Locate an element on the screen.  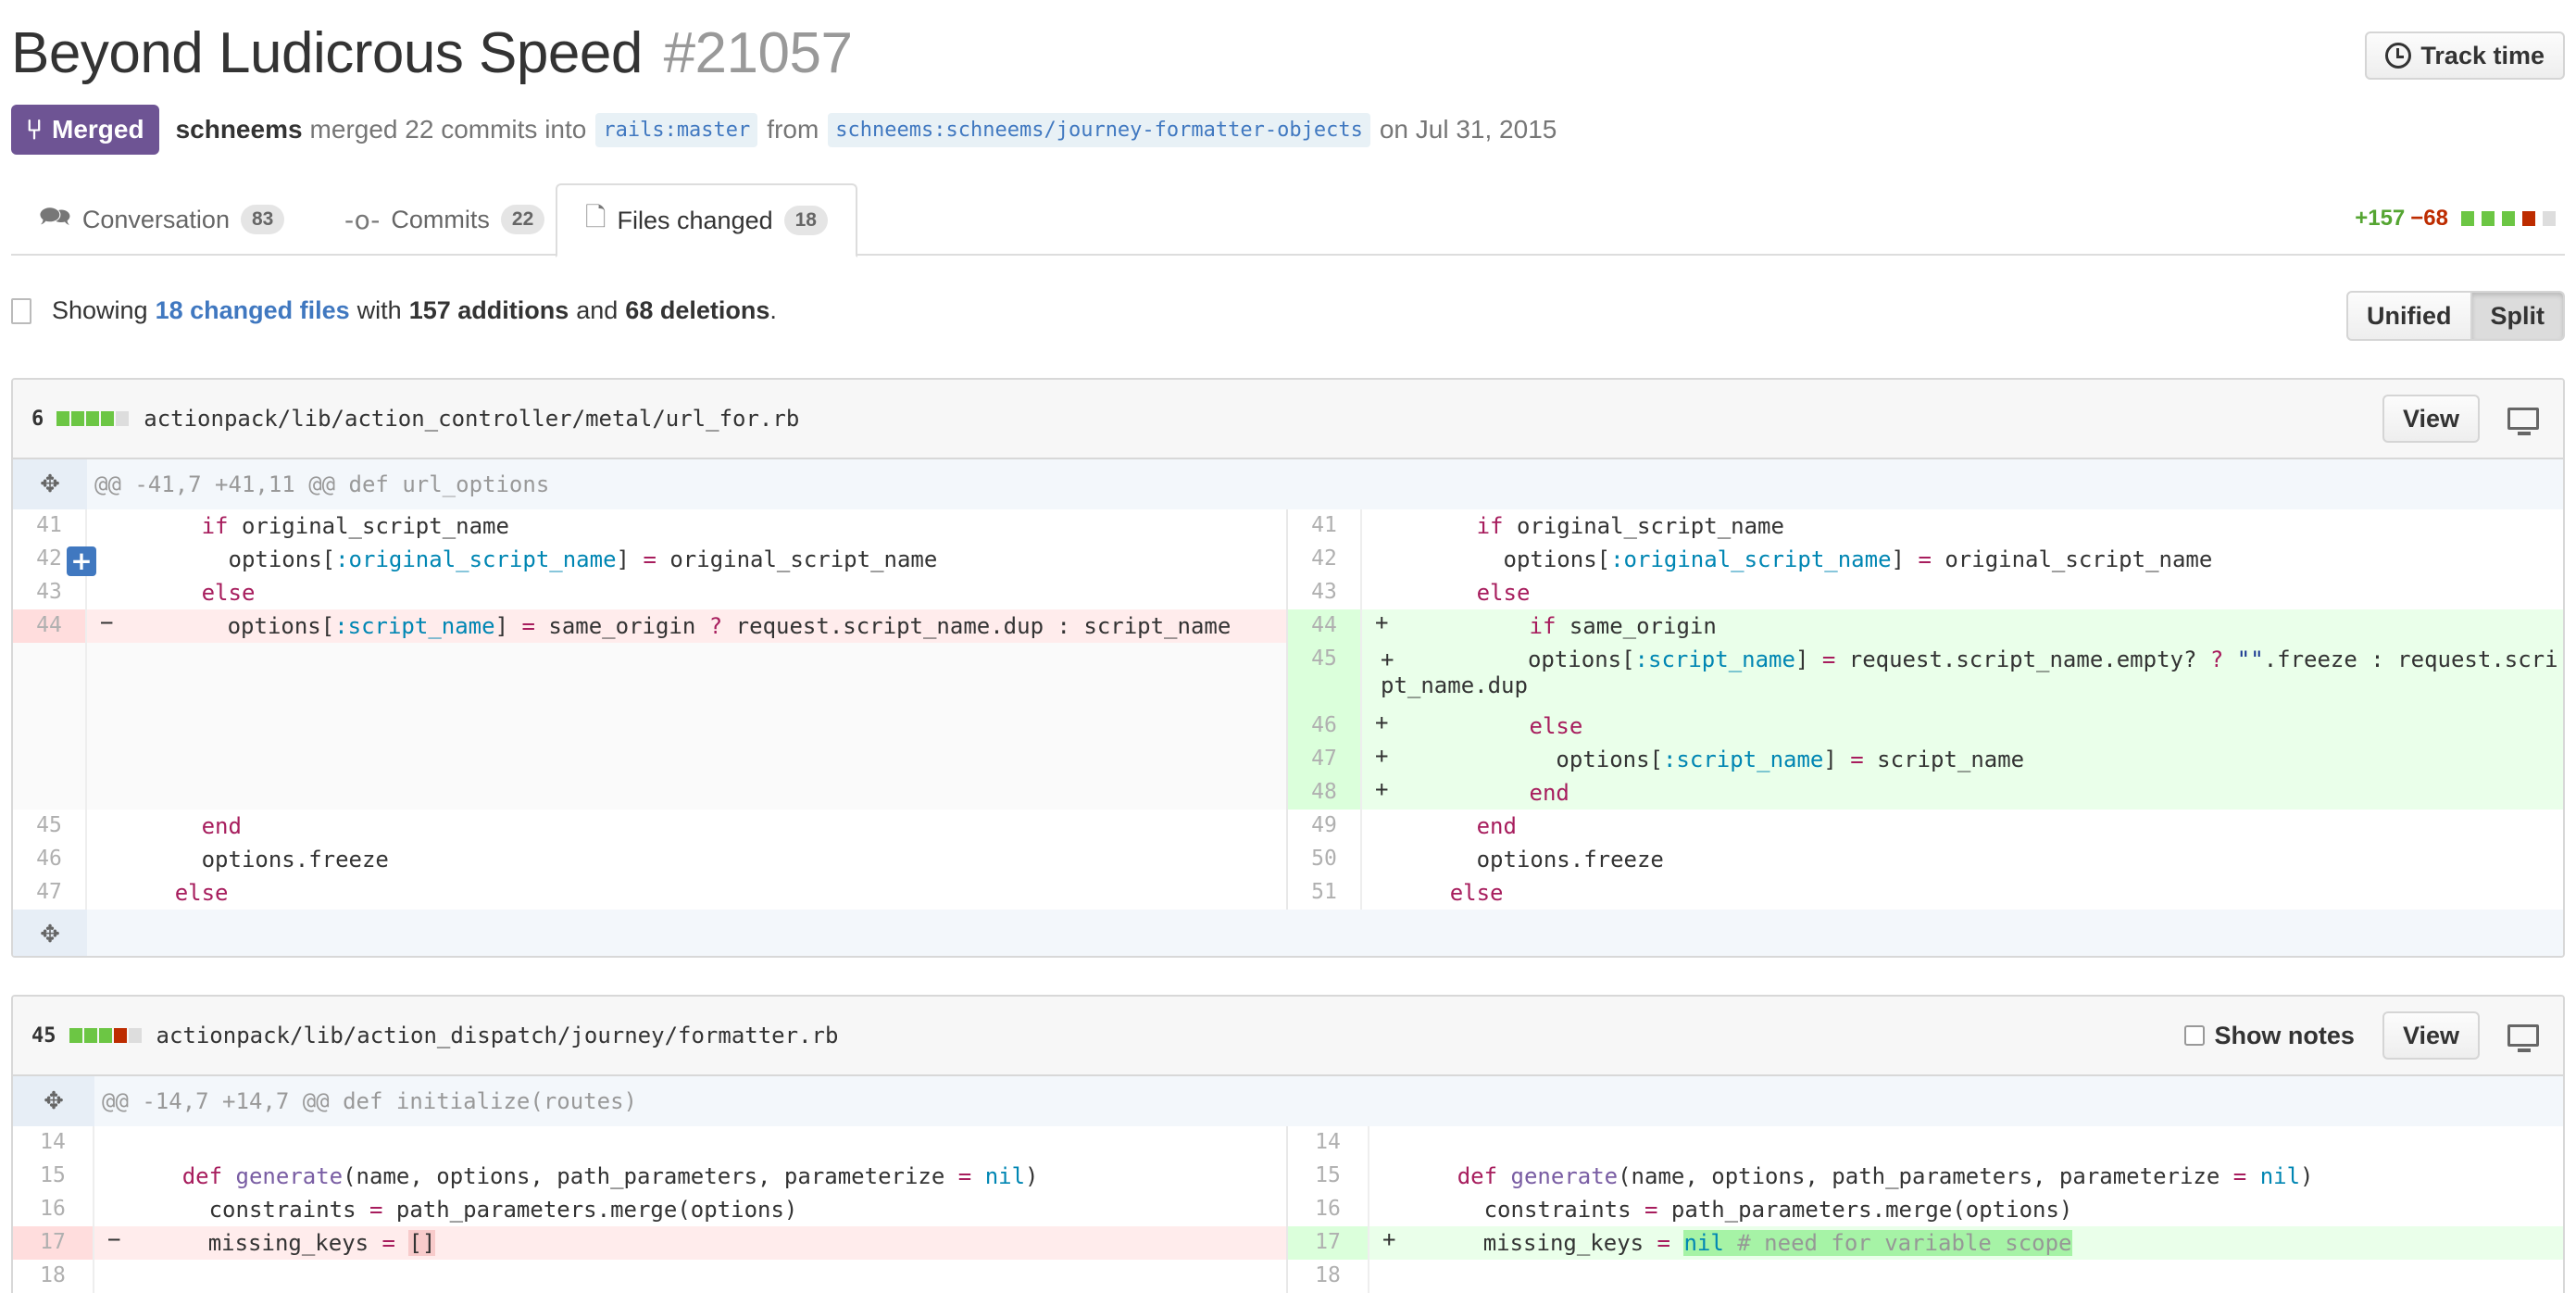
file-change-count: 45 is located at coordinates (44, 1035).